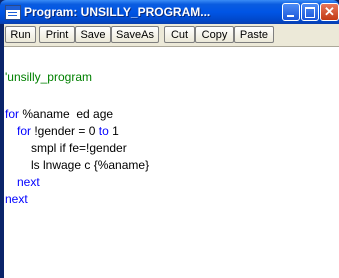 The image size is (339, 278). I want to click on minimize-button, so click(291, 12).